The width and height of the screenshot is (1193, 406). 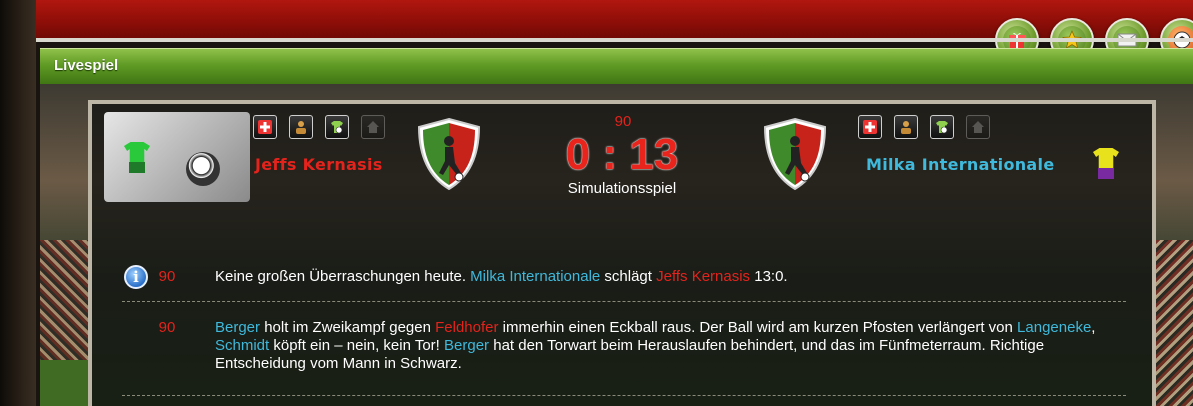 I want to click on top-bar-divider, so click(x=614, y=40).